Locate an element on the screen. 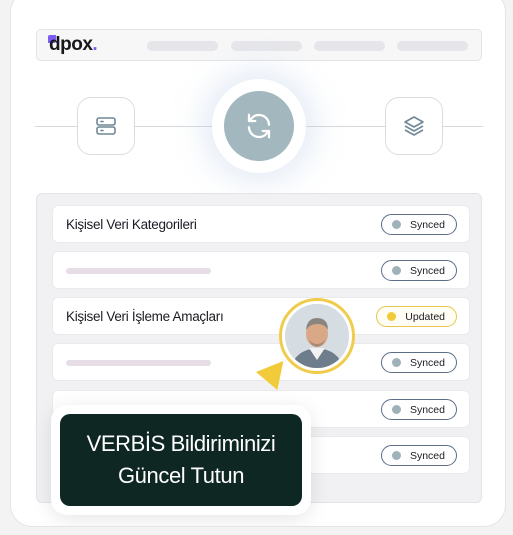 The width and height of the screenshot is (513, 535). server-icon is located at coordinates (106, 126).